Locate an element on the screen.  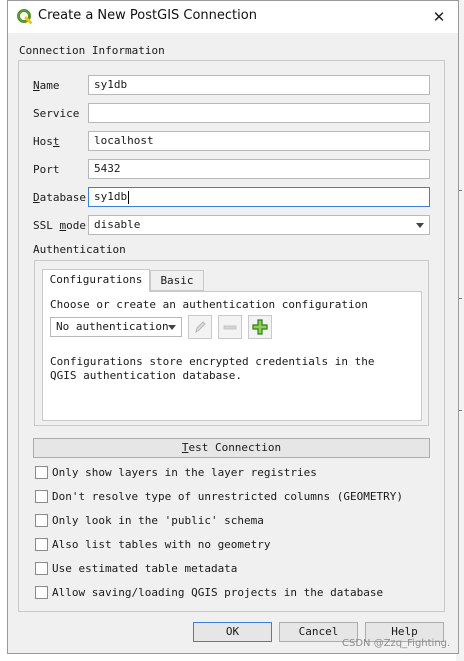
ssl-mode-label: SSL mode is located at coordinates (59, 225).